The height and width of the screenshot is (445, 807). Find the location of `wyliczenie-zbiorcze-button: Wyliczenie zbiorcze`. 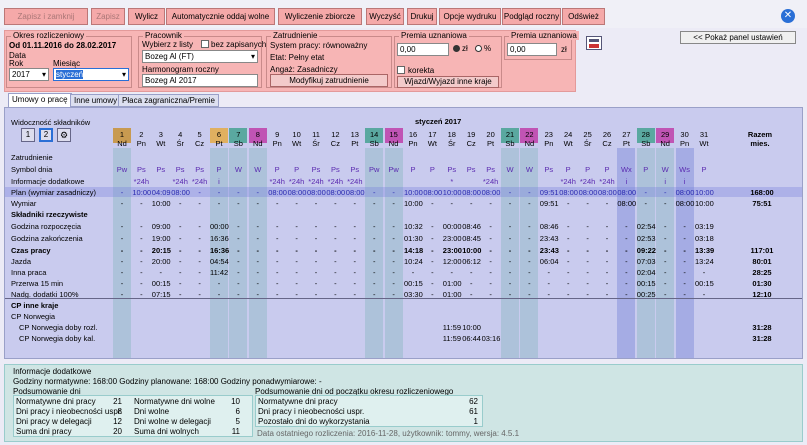

wyliczenie-zbiorcze-button: Wyliczenie zbiorcze is located at coordinates (320, 16).